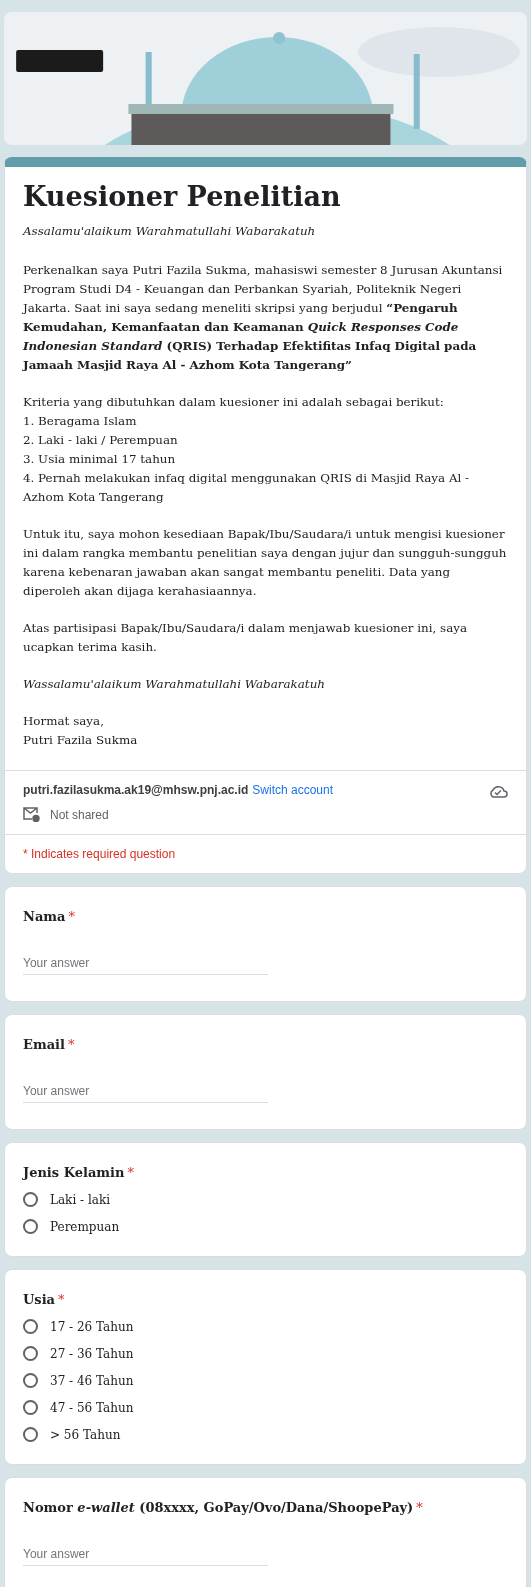 The height and width of the screenshot is (1587, 531). I want to click on not-shared-label: Not shared, so click(79, 814).